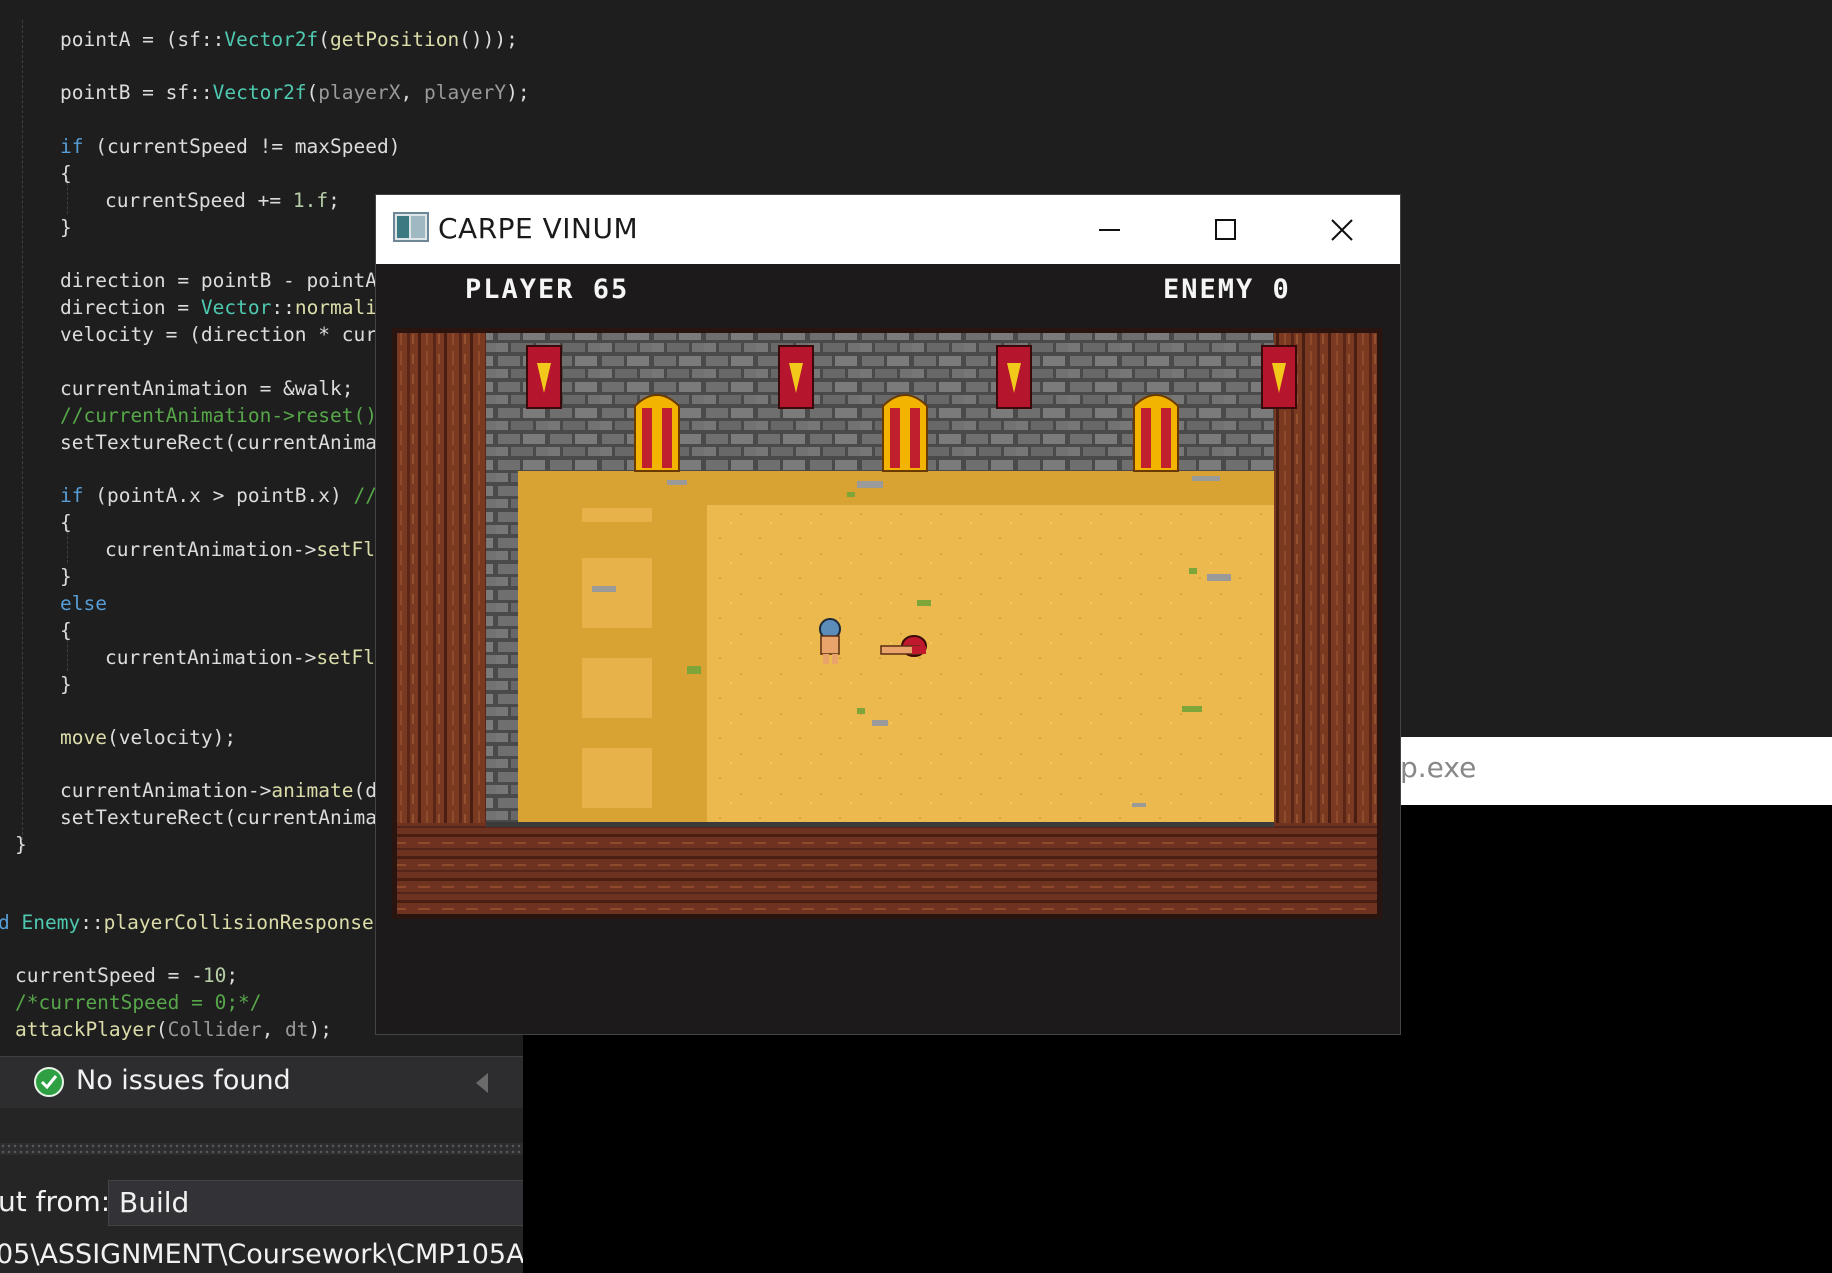 This screenshot has width=1832, height=1273. I want to click on code-token: ()));, so click(488, 39).